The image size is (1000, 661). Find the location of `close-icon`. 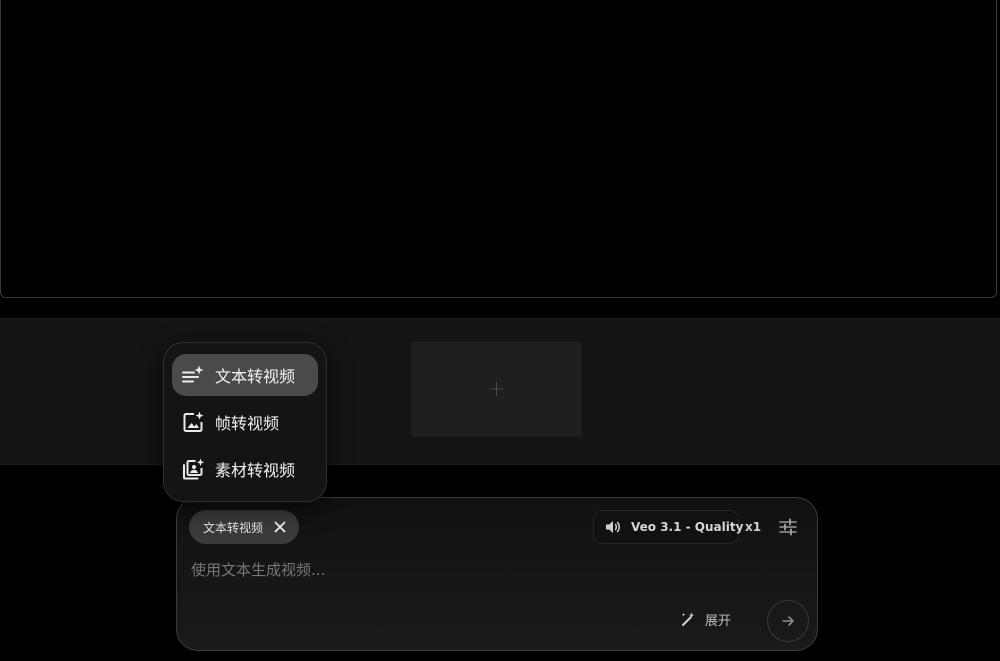

close-icon is located at coordinates (280, 527).